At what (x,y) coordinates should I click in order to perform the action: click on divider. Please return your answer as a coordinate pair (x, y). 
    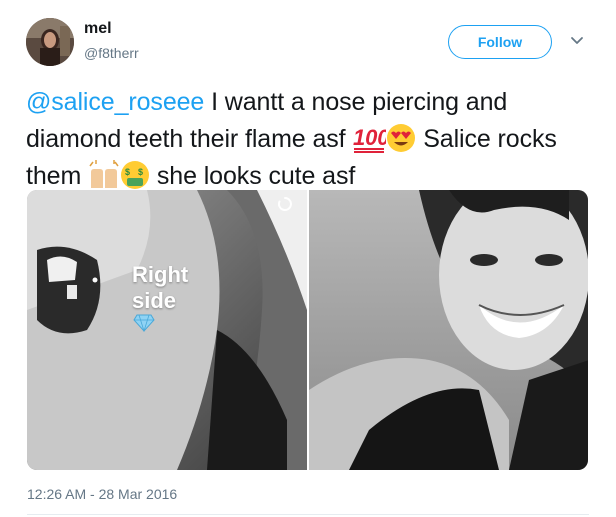
    Looking at the image, I should click on (308, 514).